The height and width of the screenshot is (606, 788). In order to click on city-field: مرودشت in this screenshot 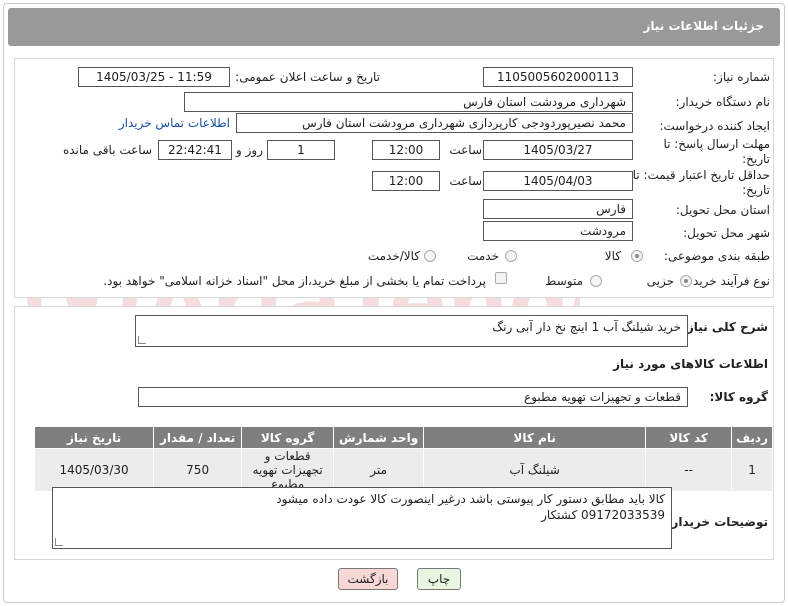, I will do `click(558, 231)`.